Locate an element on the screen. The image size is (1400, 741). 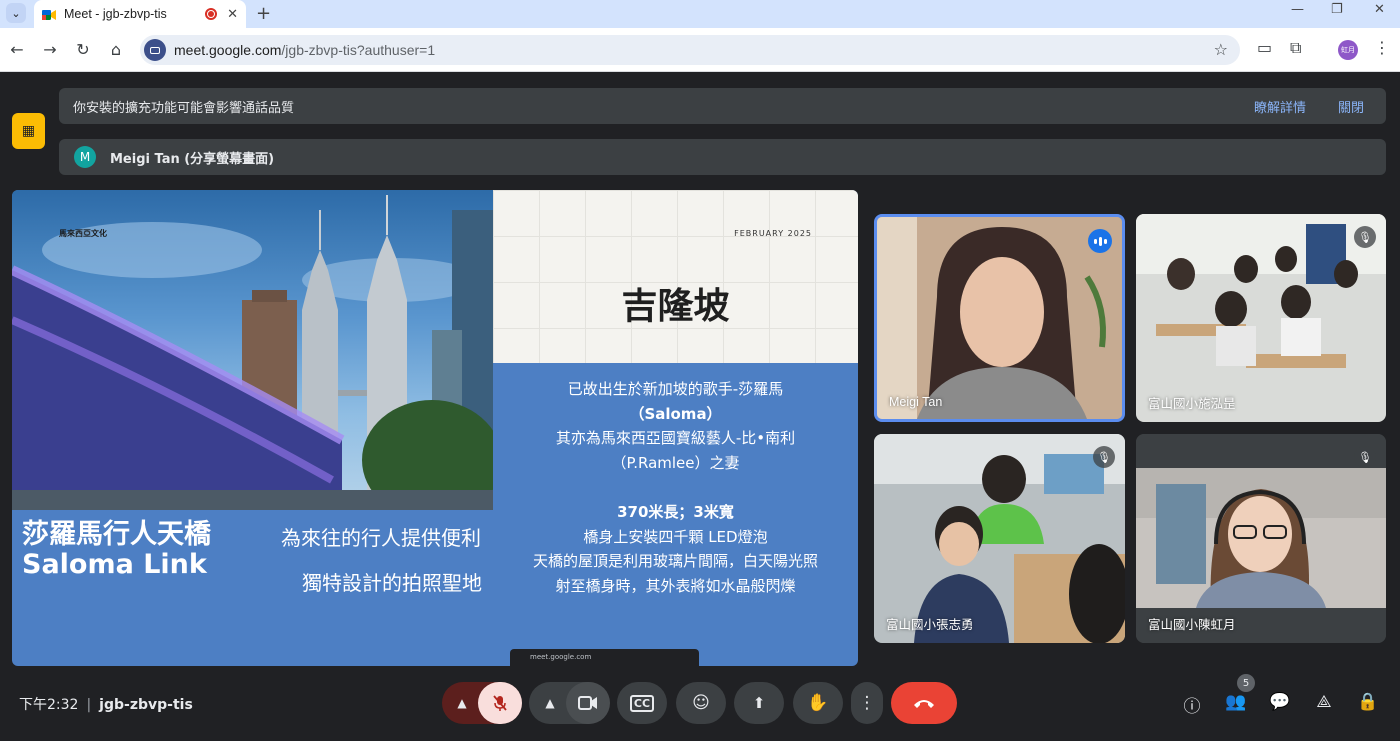
participant-tile: Meigi Tan is located at coordinates (999, 318).